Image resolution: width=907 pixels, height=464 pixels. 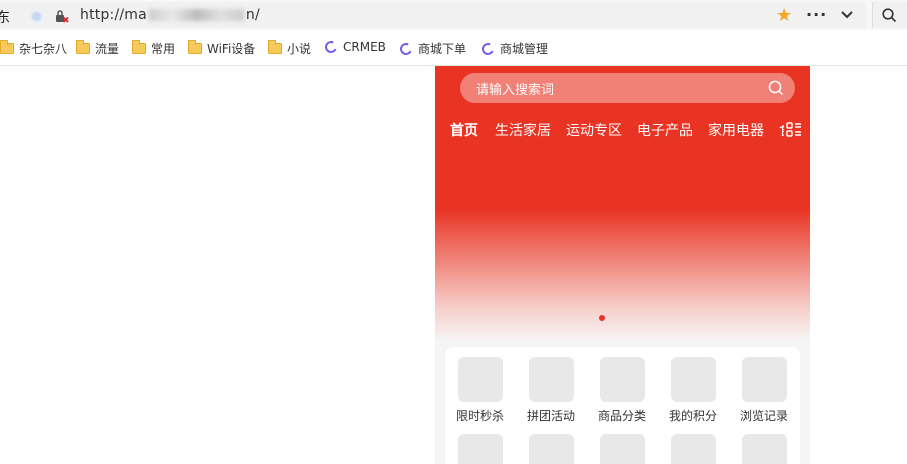 I want to click on bookmark-label: 商城管理, so click(x=524, y=49).